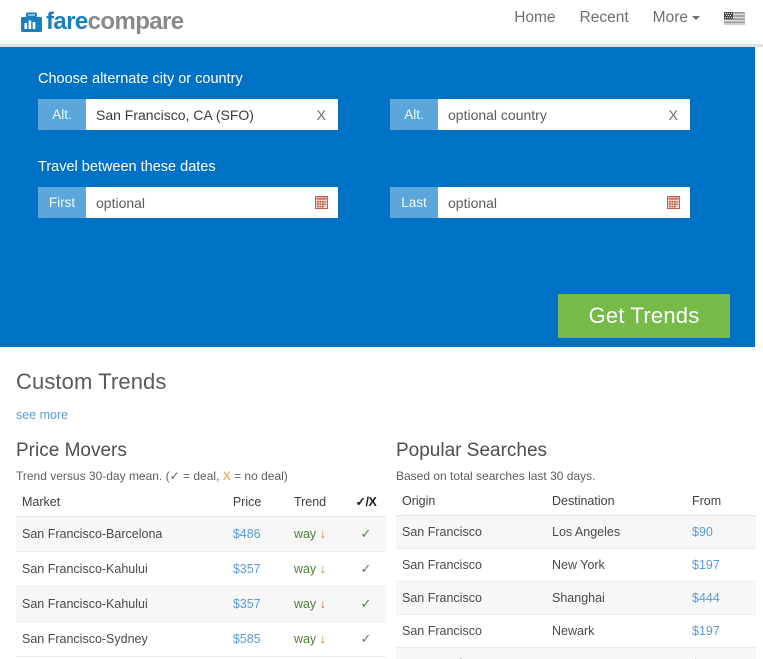  I want to click on nav-recent: Recent, so click(604, 18).